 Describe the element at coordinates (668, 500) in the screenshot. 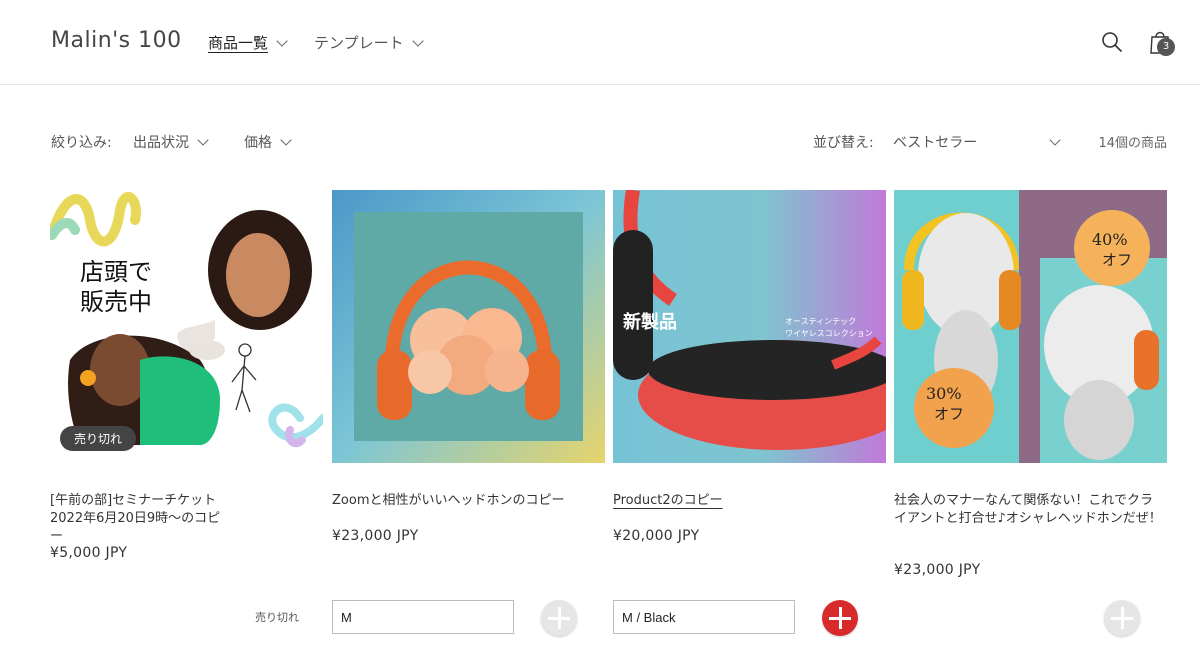

I see `product-title-link: Product2のコピー` at that location.